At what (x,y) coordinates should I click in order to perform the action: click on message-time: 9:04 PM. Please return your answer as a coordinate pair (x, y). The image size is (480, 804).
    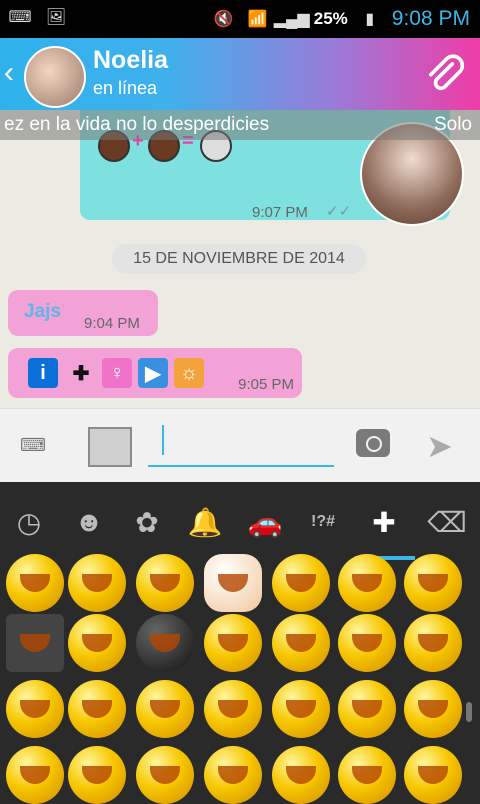
    Looking at the image, I should click on (112, 323).